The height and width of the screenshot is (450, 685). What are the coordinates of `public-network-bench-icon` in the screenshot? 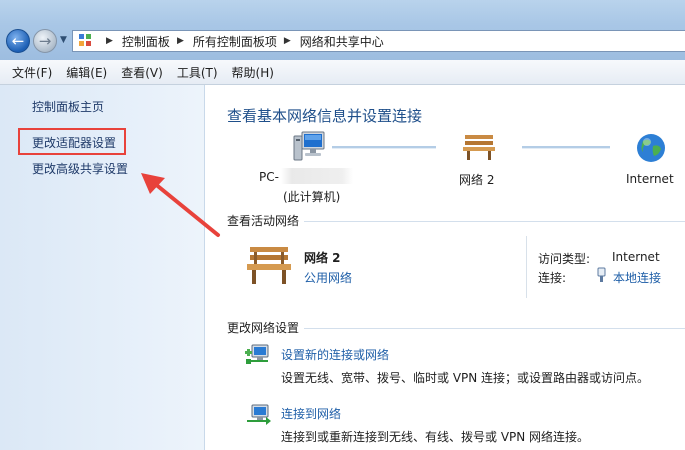 It's located at (269, 265).